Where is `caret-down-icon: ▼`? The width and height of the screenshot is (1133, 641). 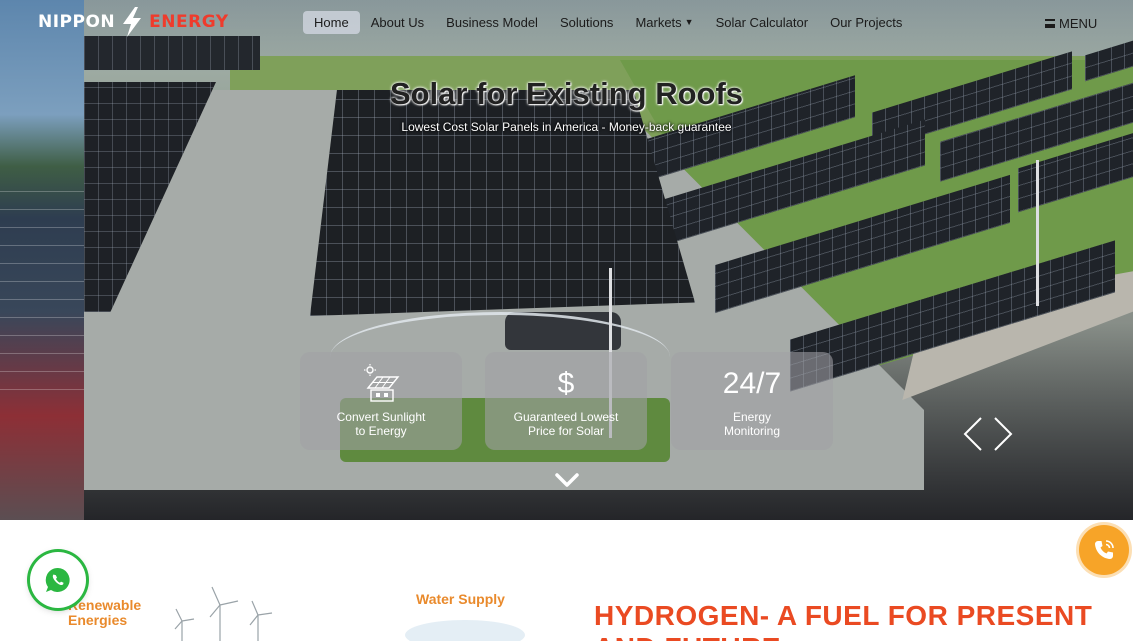
caret-down-icon: ▼ is located at coordinates (689, 22).